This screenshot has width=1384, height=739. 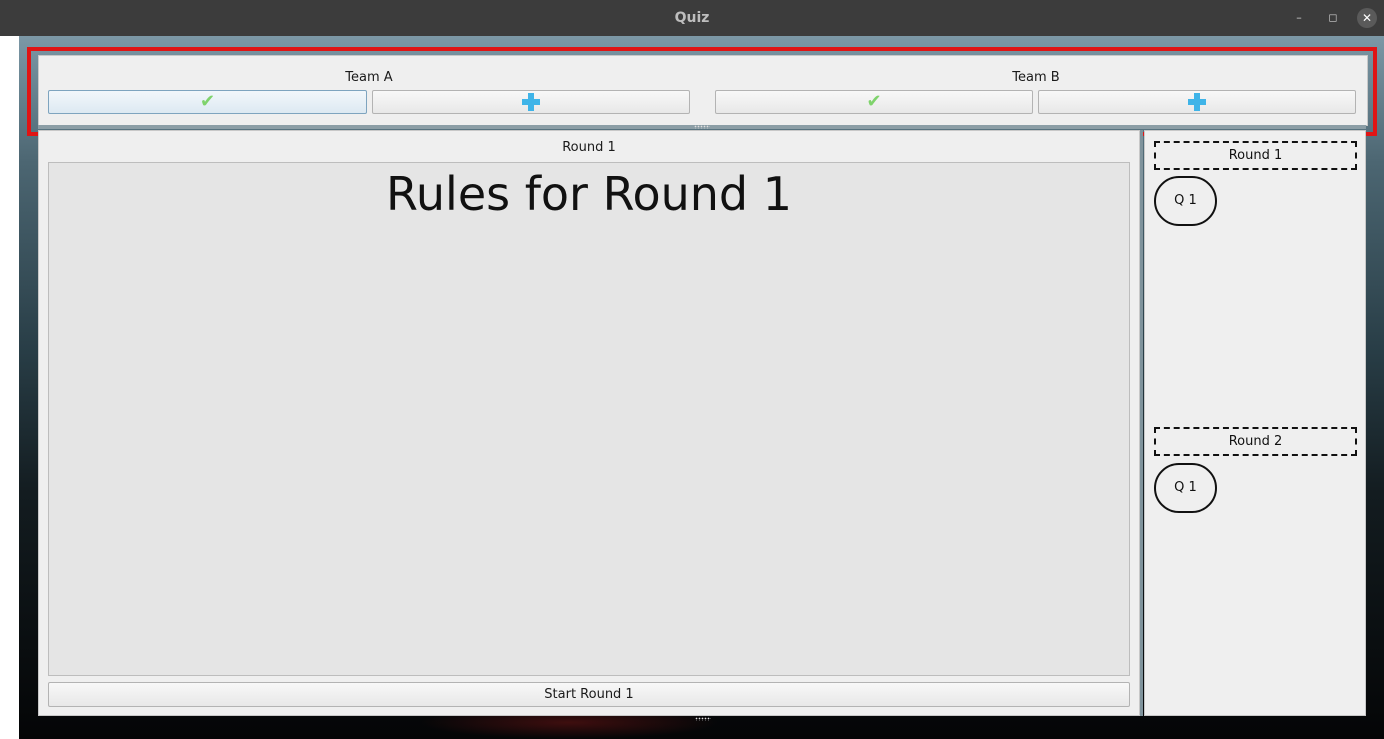 I want to click on close-button: ✕, so click(x=1367, y=18).